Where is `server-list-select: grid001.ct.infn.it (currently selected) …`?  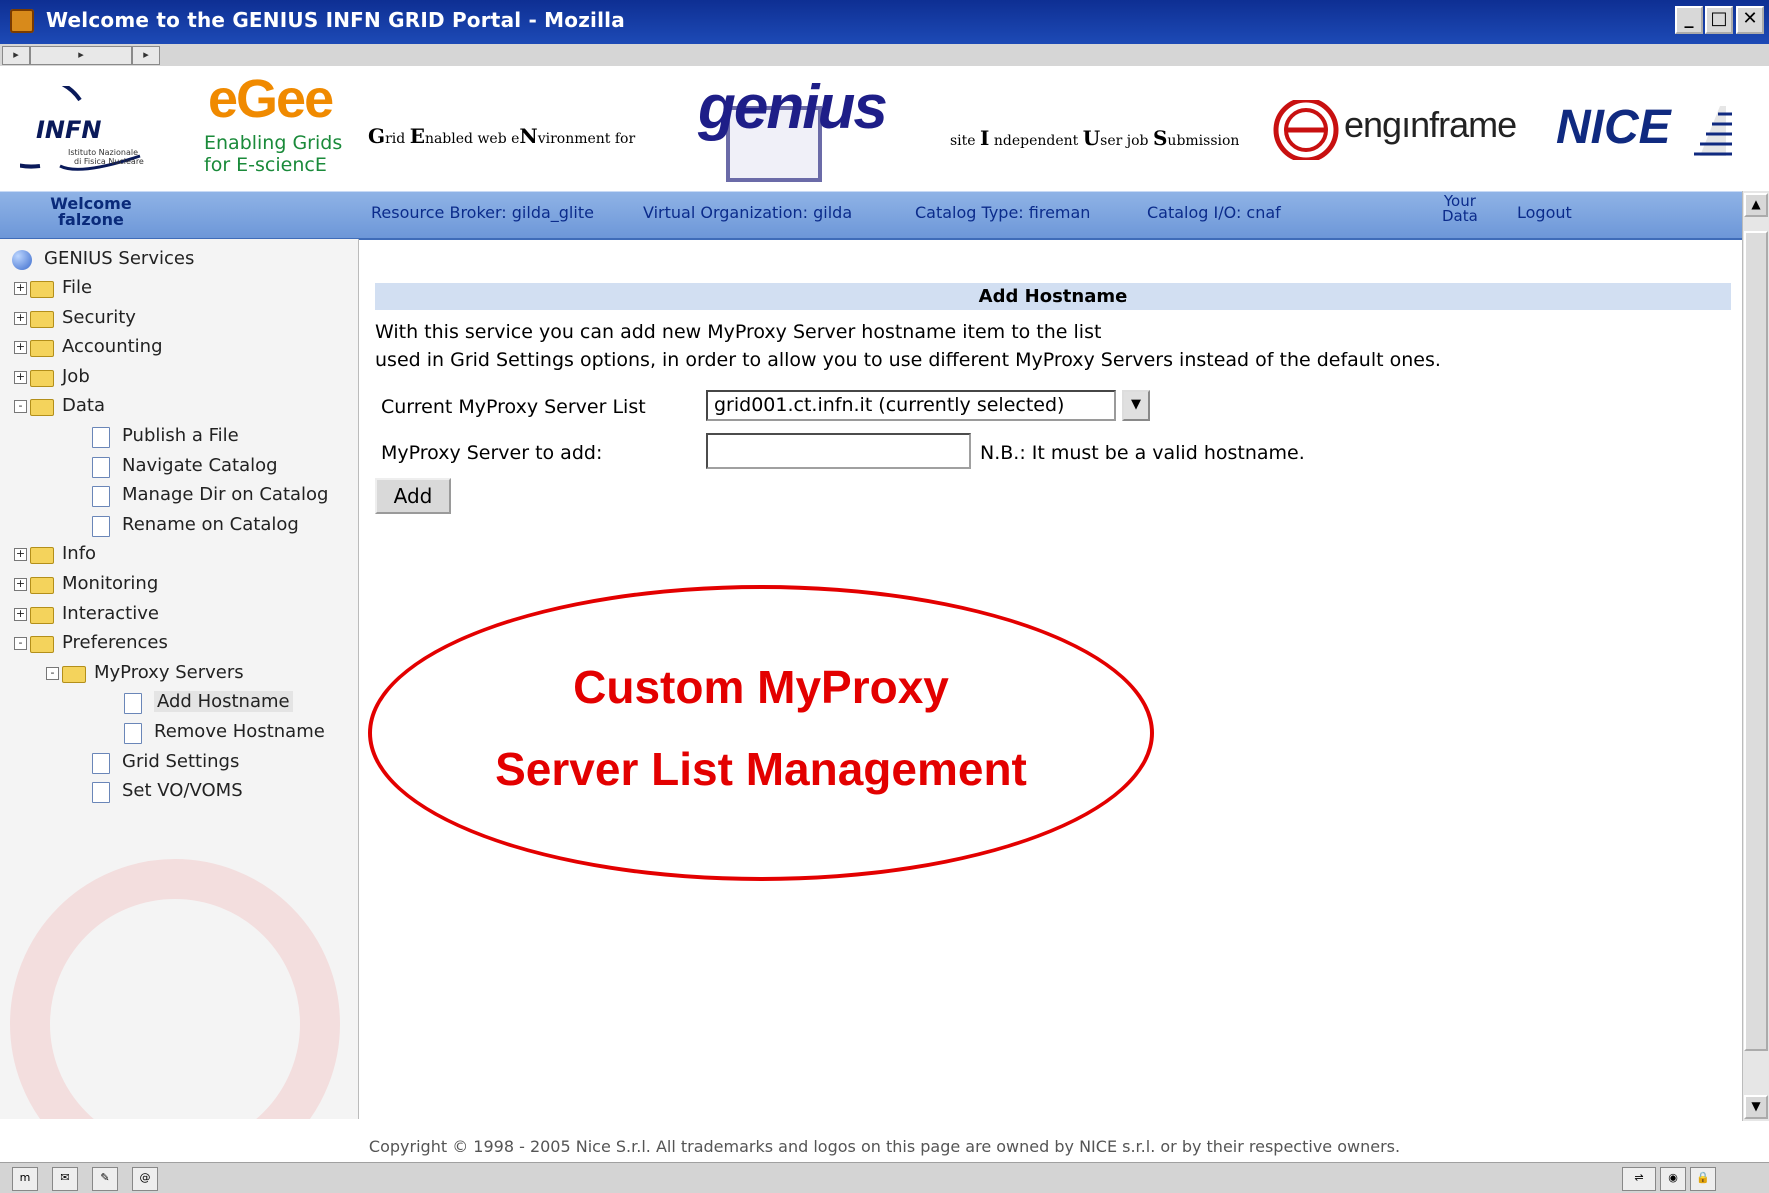 server-list-select: grid001.ct.infn.it (currently selected) … is located at coordinates (928, 405).